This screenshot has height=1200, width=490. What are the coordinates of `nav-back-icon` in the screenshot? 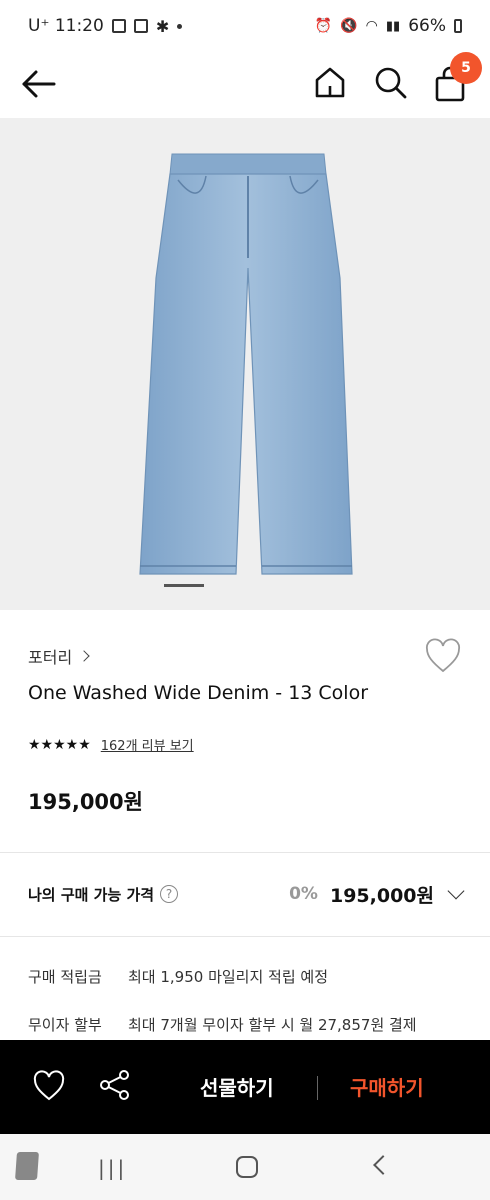 It's located at (383, 1165).